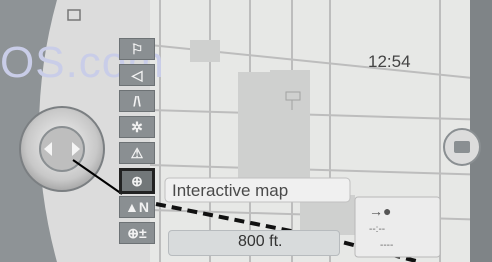 The image size is (492, 262). Describe the element at coordinates (230, 190) in the screenshot. I see `interactive-map-label: Interactive map` at that location.